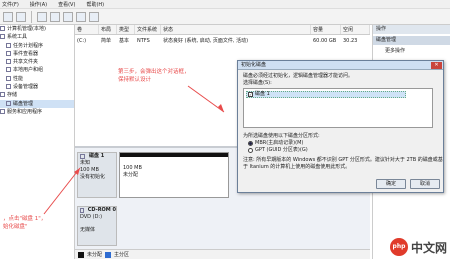 The height and width of the screenshot is (259, 450). What do you see at coordinates (225, 4) in the screenshot?
I see `menu-bar: 文件(F) 操作(A) 查看(V) 帮助(H)` at bounding box center [225, 4].